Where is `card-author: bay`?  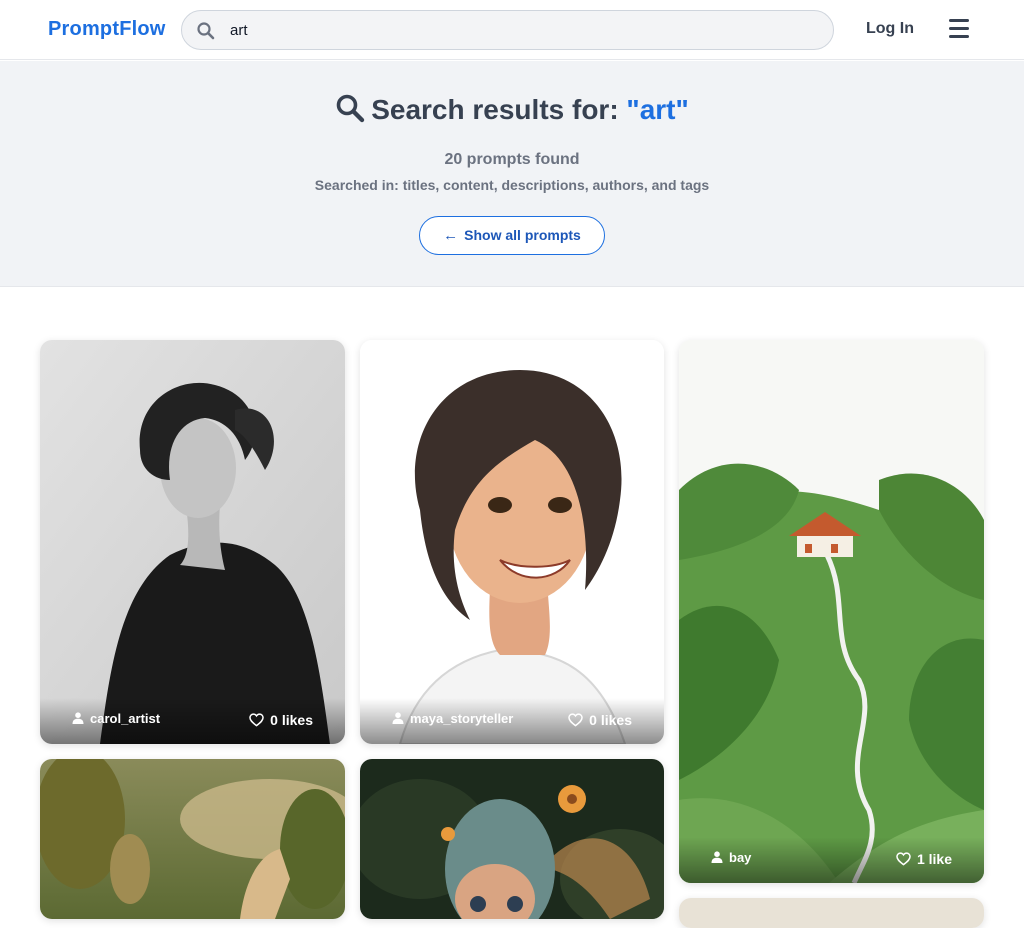
card-author: bay is located at coordinates (731, 857).